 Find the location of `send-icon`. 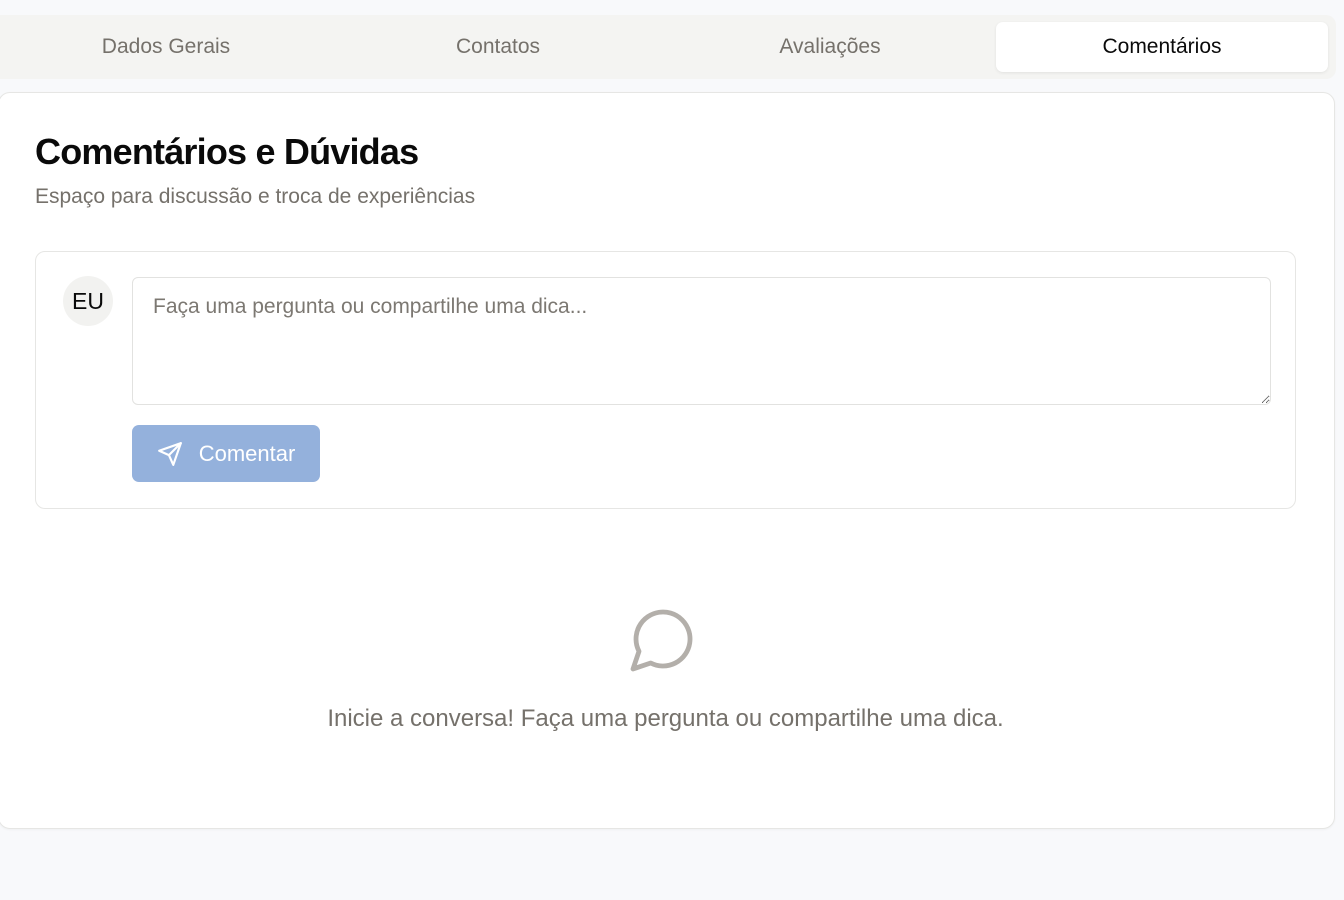

send-icon is located at coordinates (170, 454).